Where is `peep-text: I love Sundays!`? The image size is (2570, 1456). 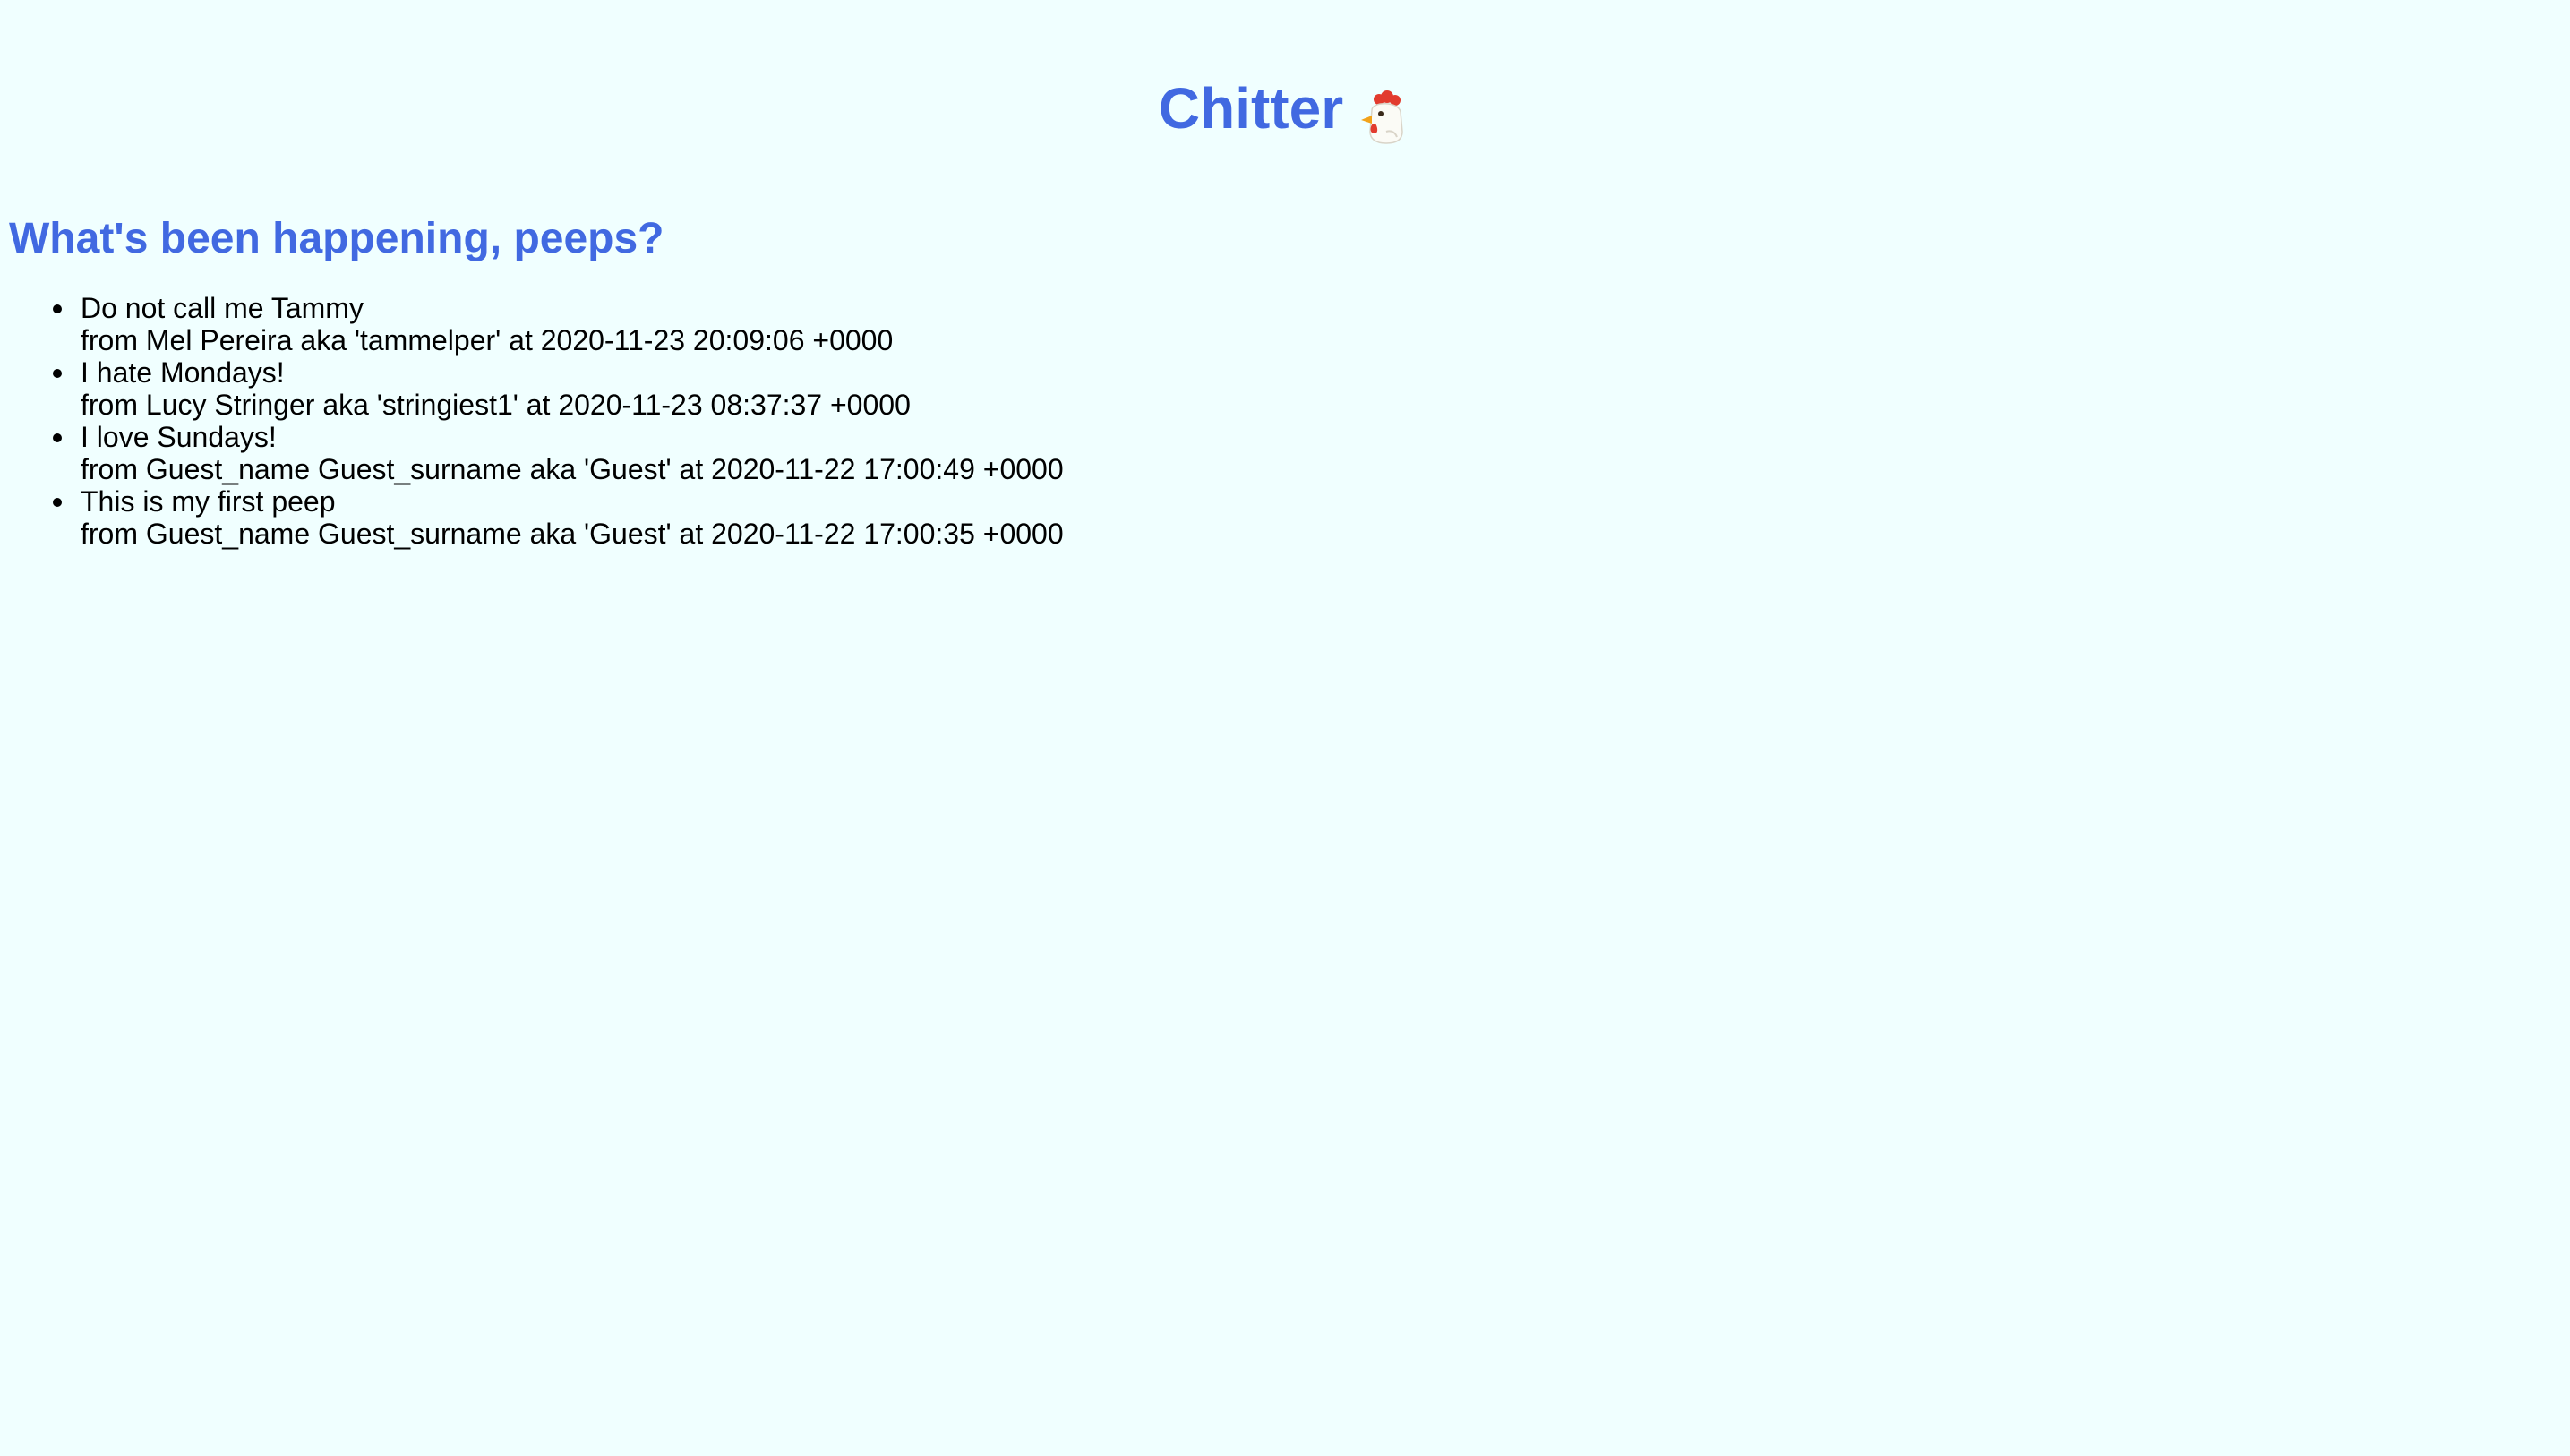 peep-text: I love Sundays! is located at coordinates (179, 437).